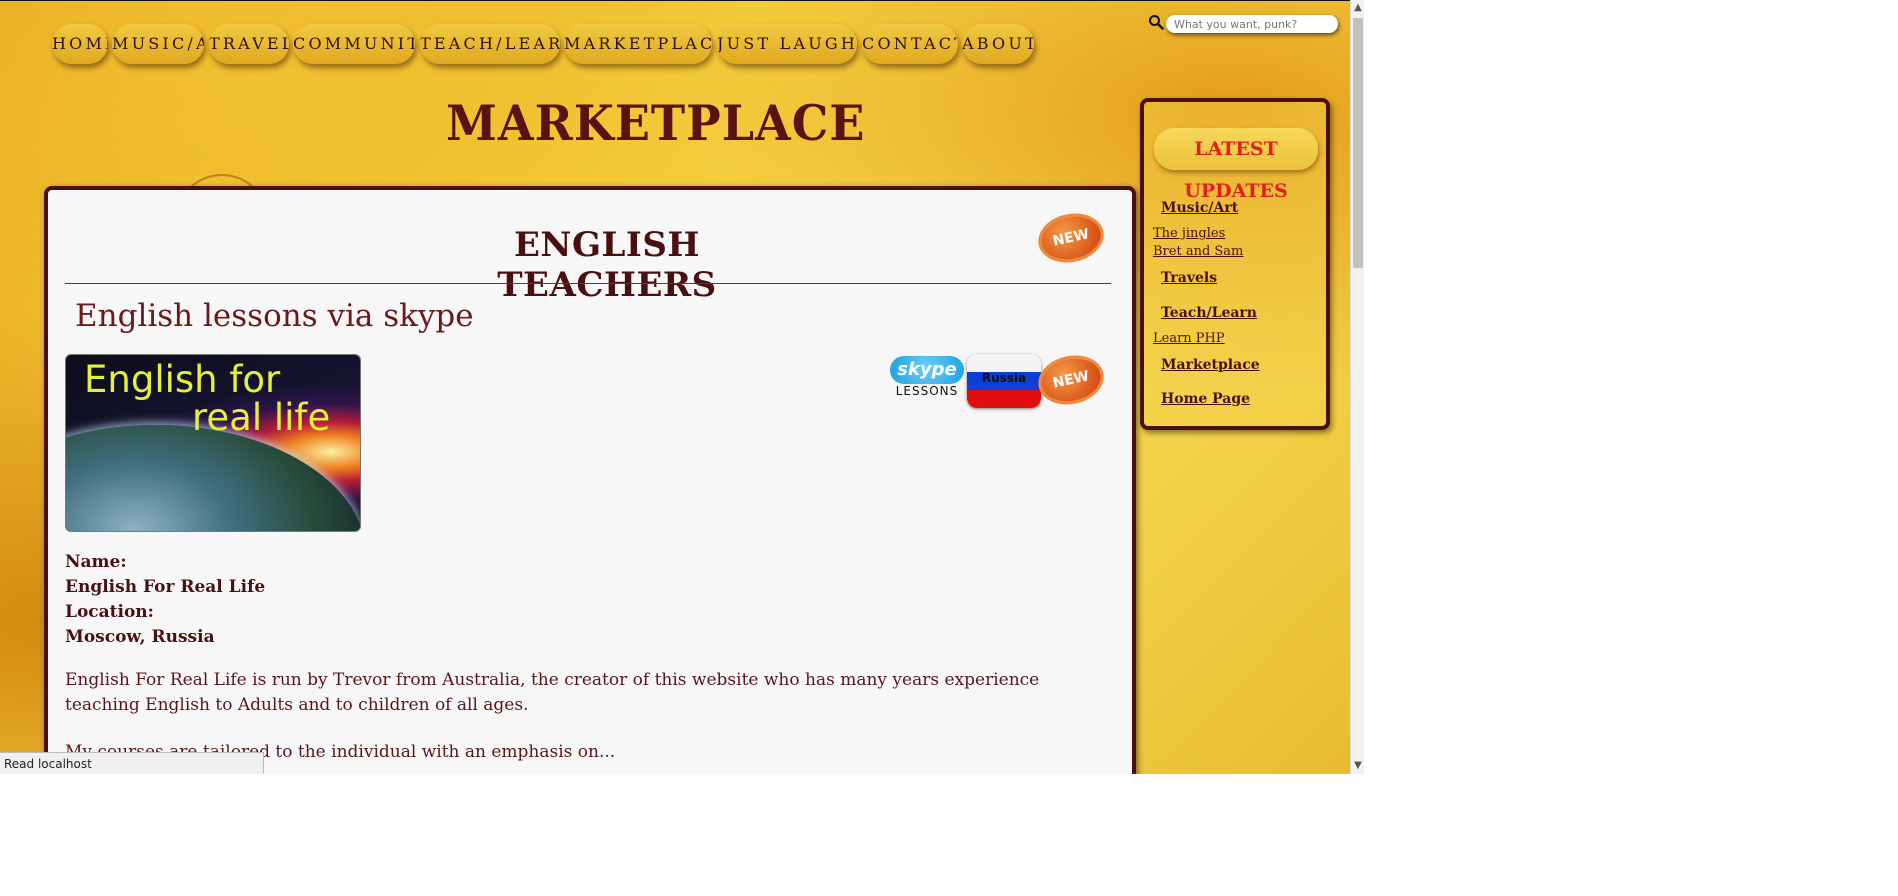 Image resolution: width=1898 pixels, height=896 pixels. I want to click on russia-flag-icon: Russia, so click(1004, 381).